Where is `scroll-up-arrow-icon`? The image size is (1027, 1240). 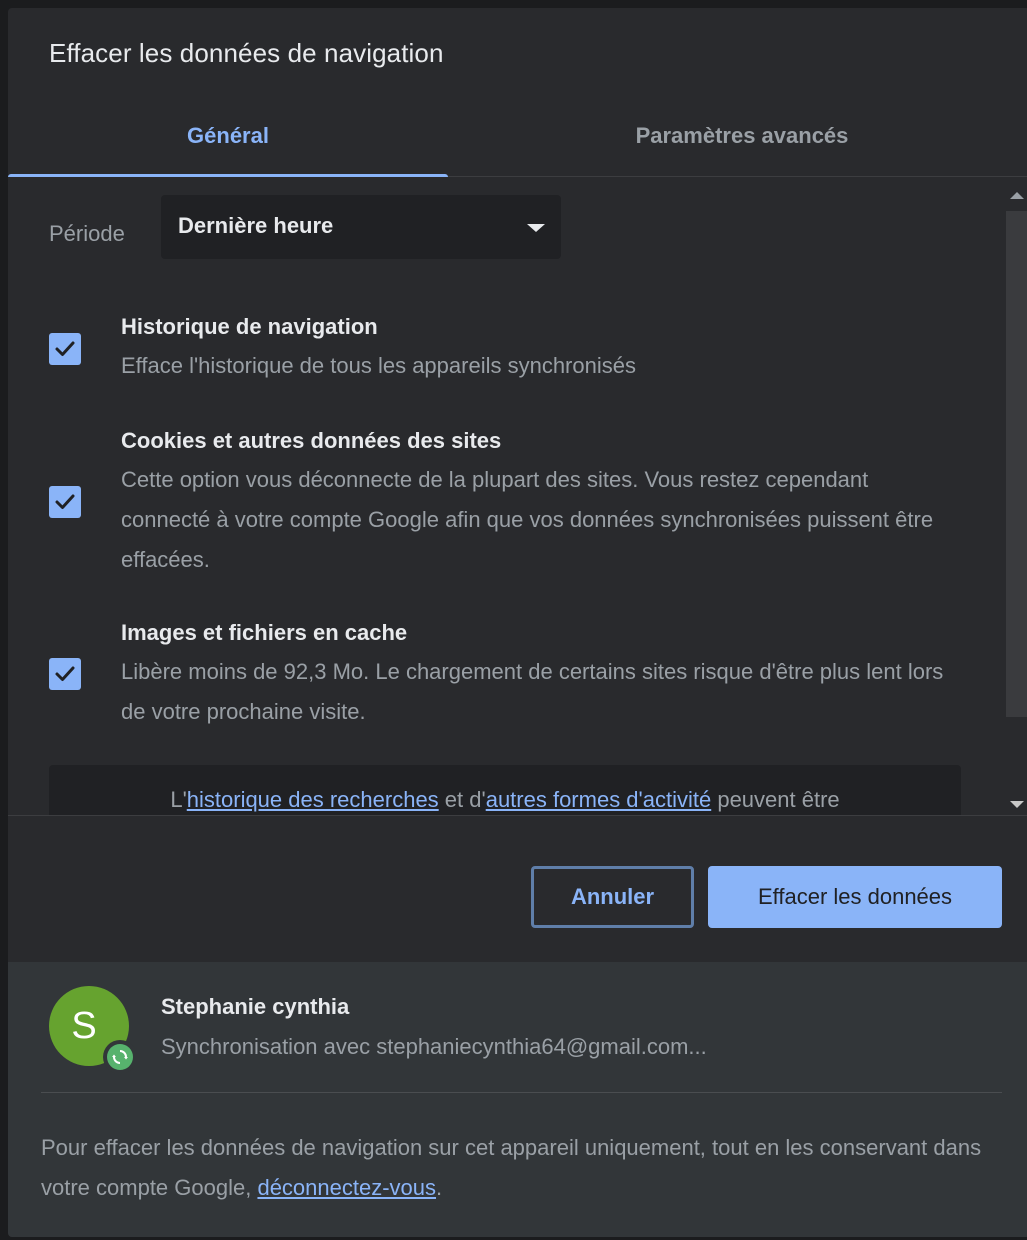
scroll-up-arrow-icon is located at coordinates (1017, 195).